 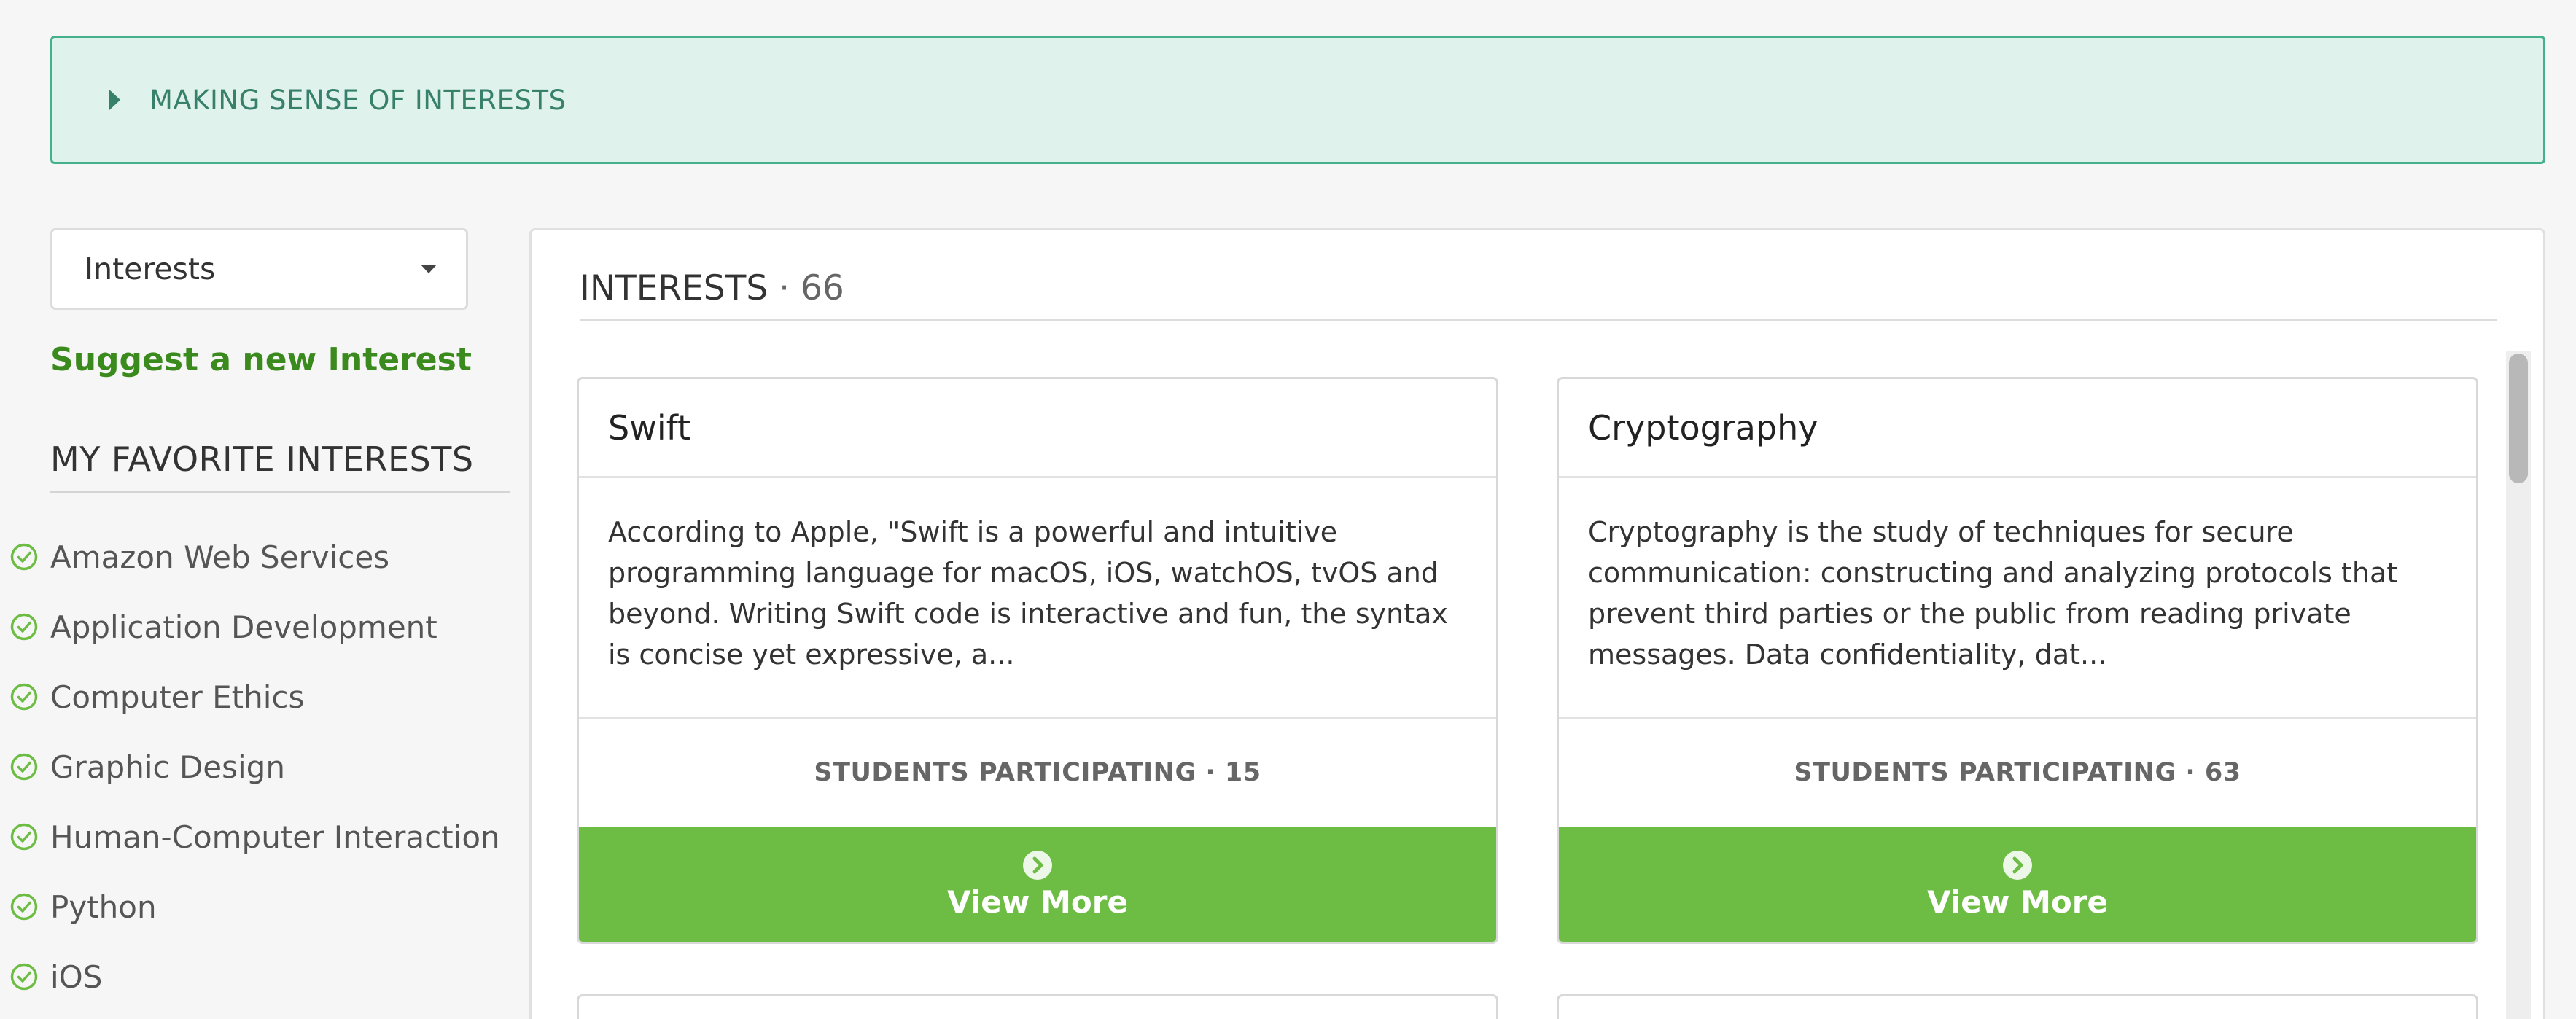 I want to click on favorite-item-label: Graphic Design, so click(x=167, y=767).